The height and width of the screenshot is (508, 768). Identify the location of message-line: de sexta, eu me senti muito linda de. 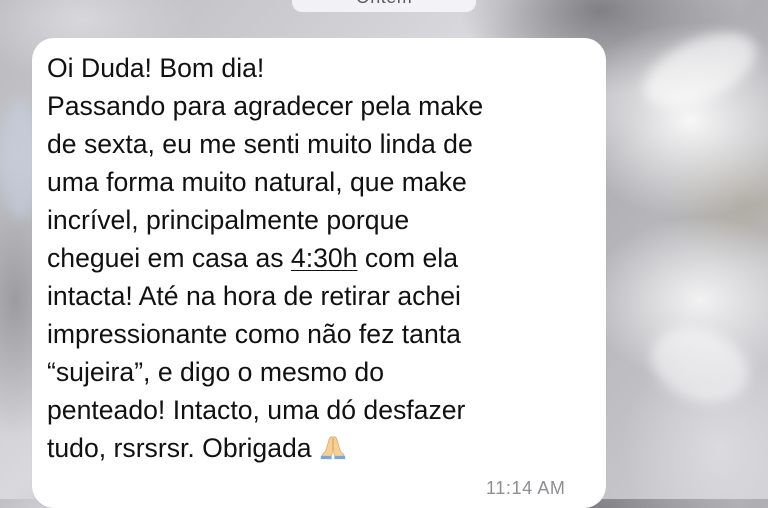
(260, 144).